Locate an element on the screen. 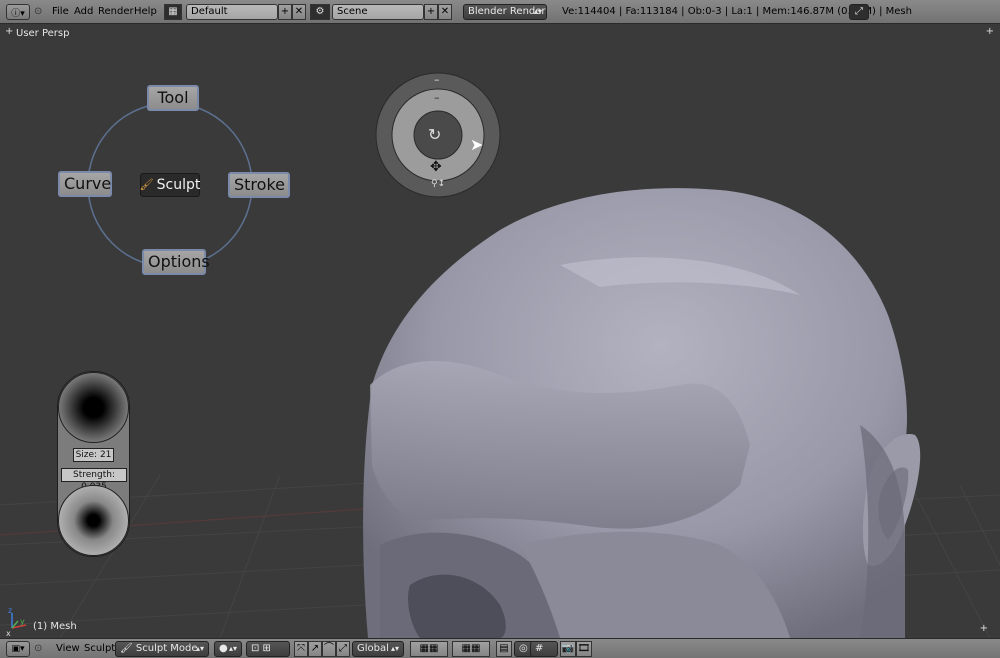 The height and width of the screenshot is (658, 1000). viewport-shading-dropdown: ● ▴▾ is located at coordinates (228, 649).